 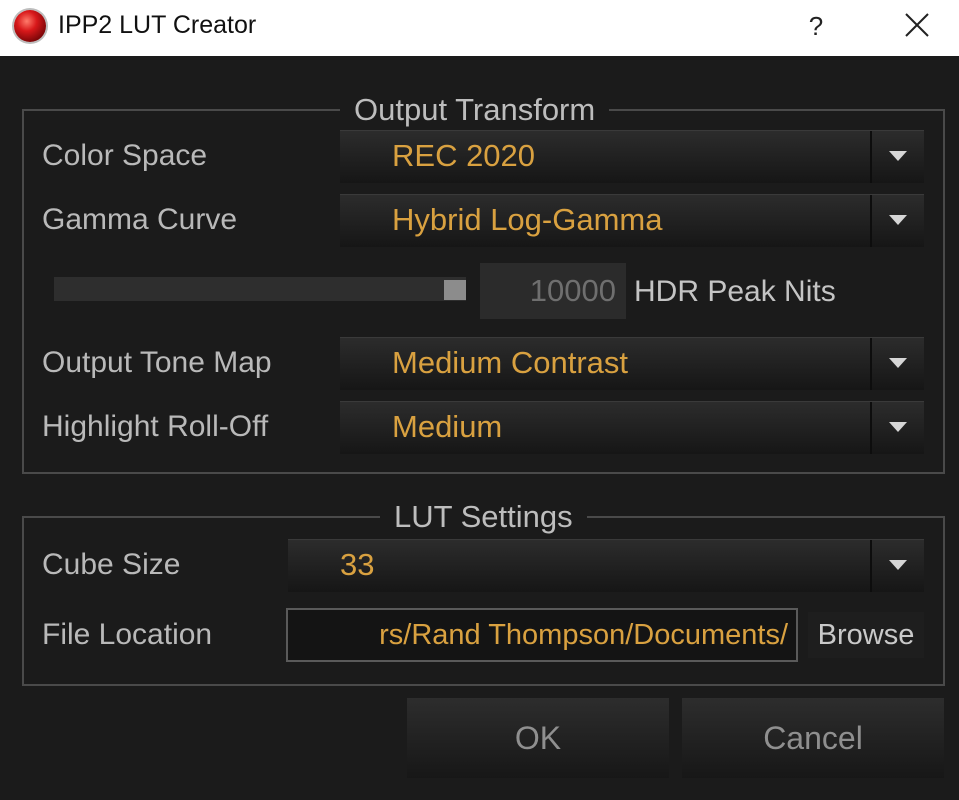 I want to click on gamma-curve-arrow, so click(x=897, y=221).